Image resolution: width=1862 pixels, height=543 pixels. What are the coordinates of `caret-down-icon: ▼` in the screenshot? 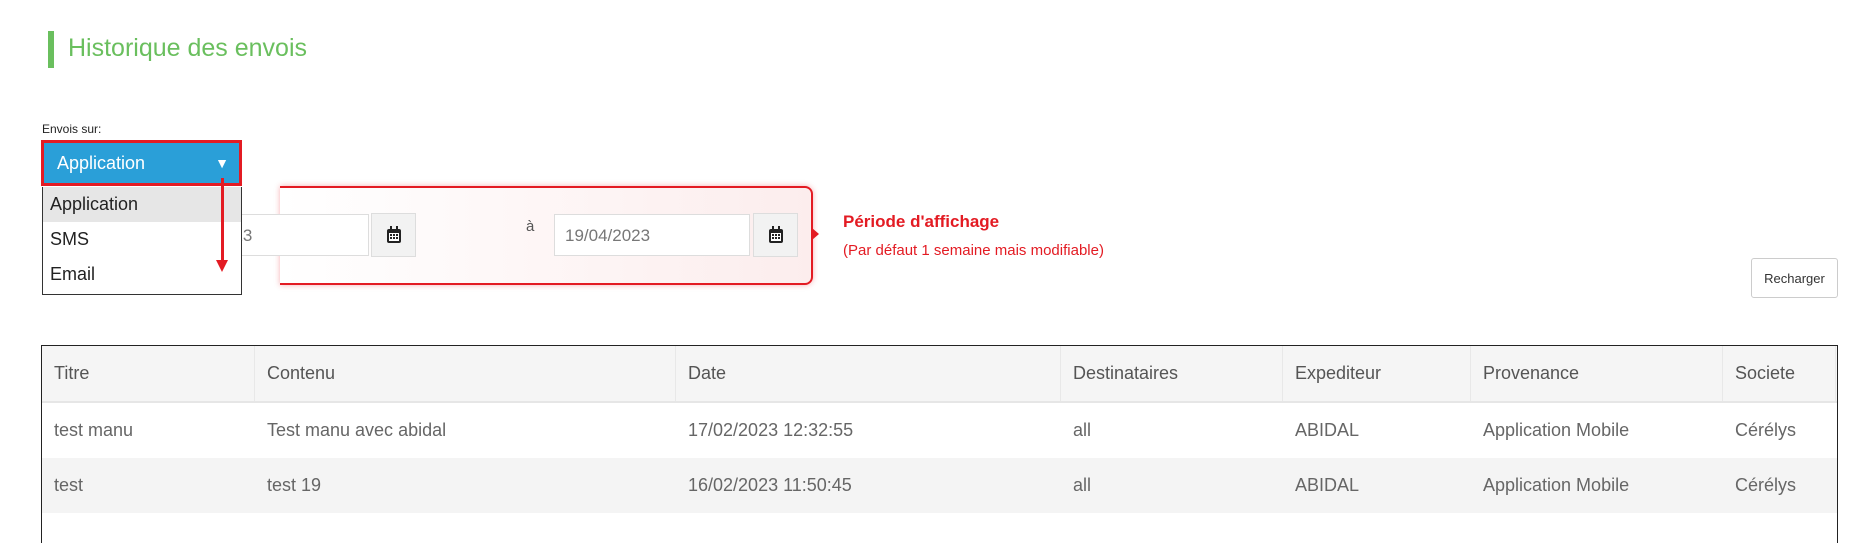 It's located at (222, 163).